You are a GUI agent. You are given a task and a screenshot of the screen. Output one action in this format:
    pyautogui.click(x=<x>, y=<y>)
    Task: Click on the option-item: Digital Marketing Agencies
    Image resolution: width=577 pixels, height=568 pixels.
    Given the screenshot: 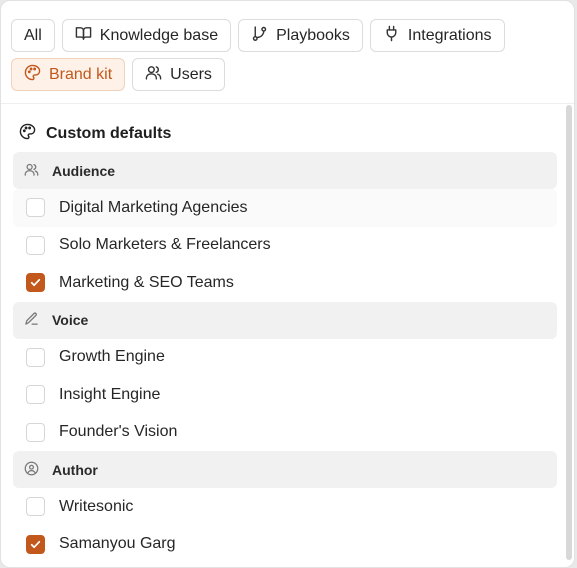 What is the action you would take?
    pyautogui.click(x=285, y=208)
    